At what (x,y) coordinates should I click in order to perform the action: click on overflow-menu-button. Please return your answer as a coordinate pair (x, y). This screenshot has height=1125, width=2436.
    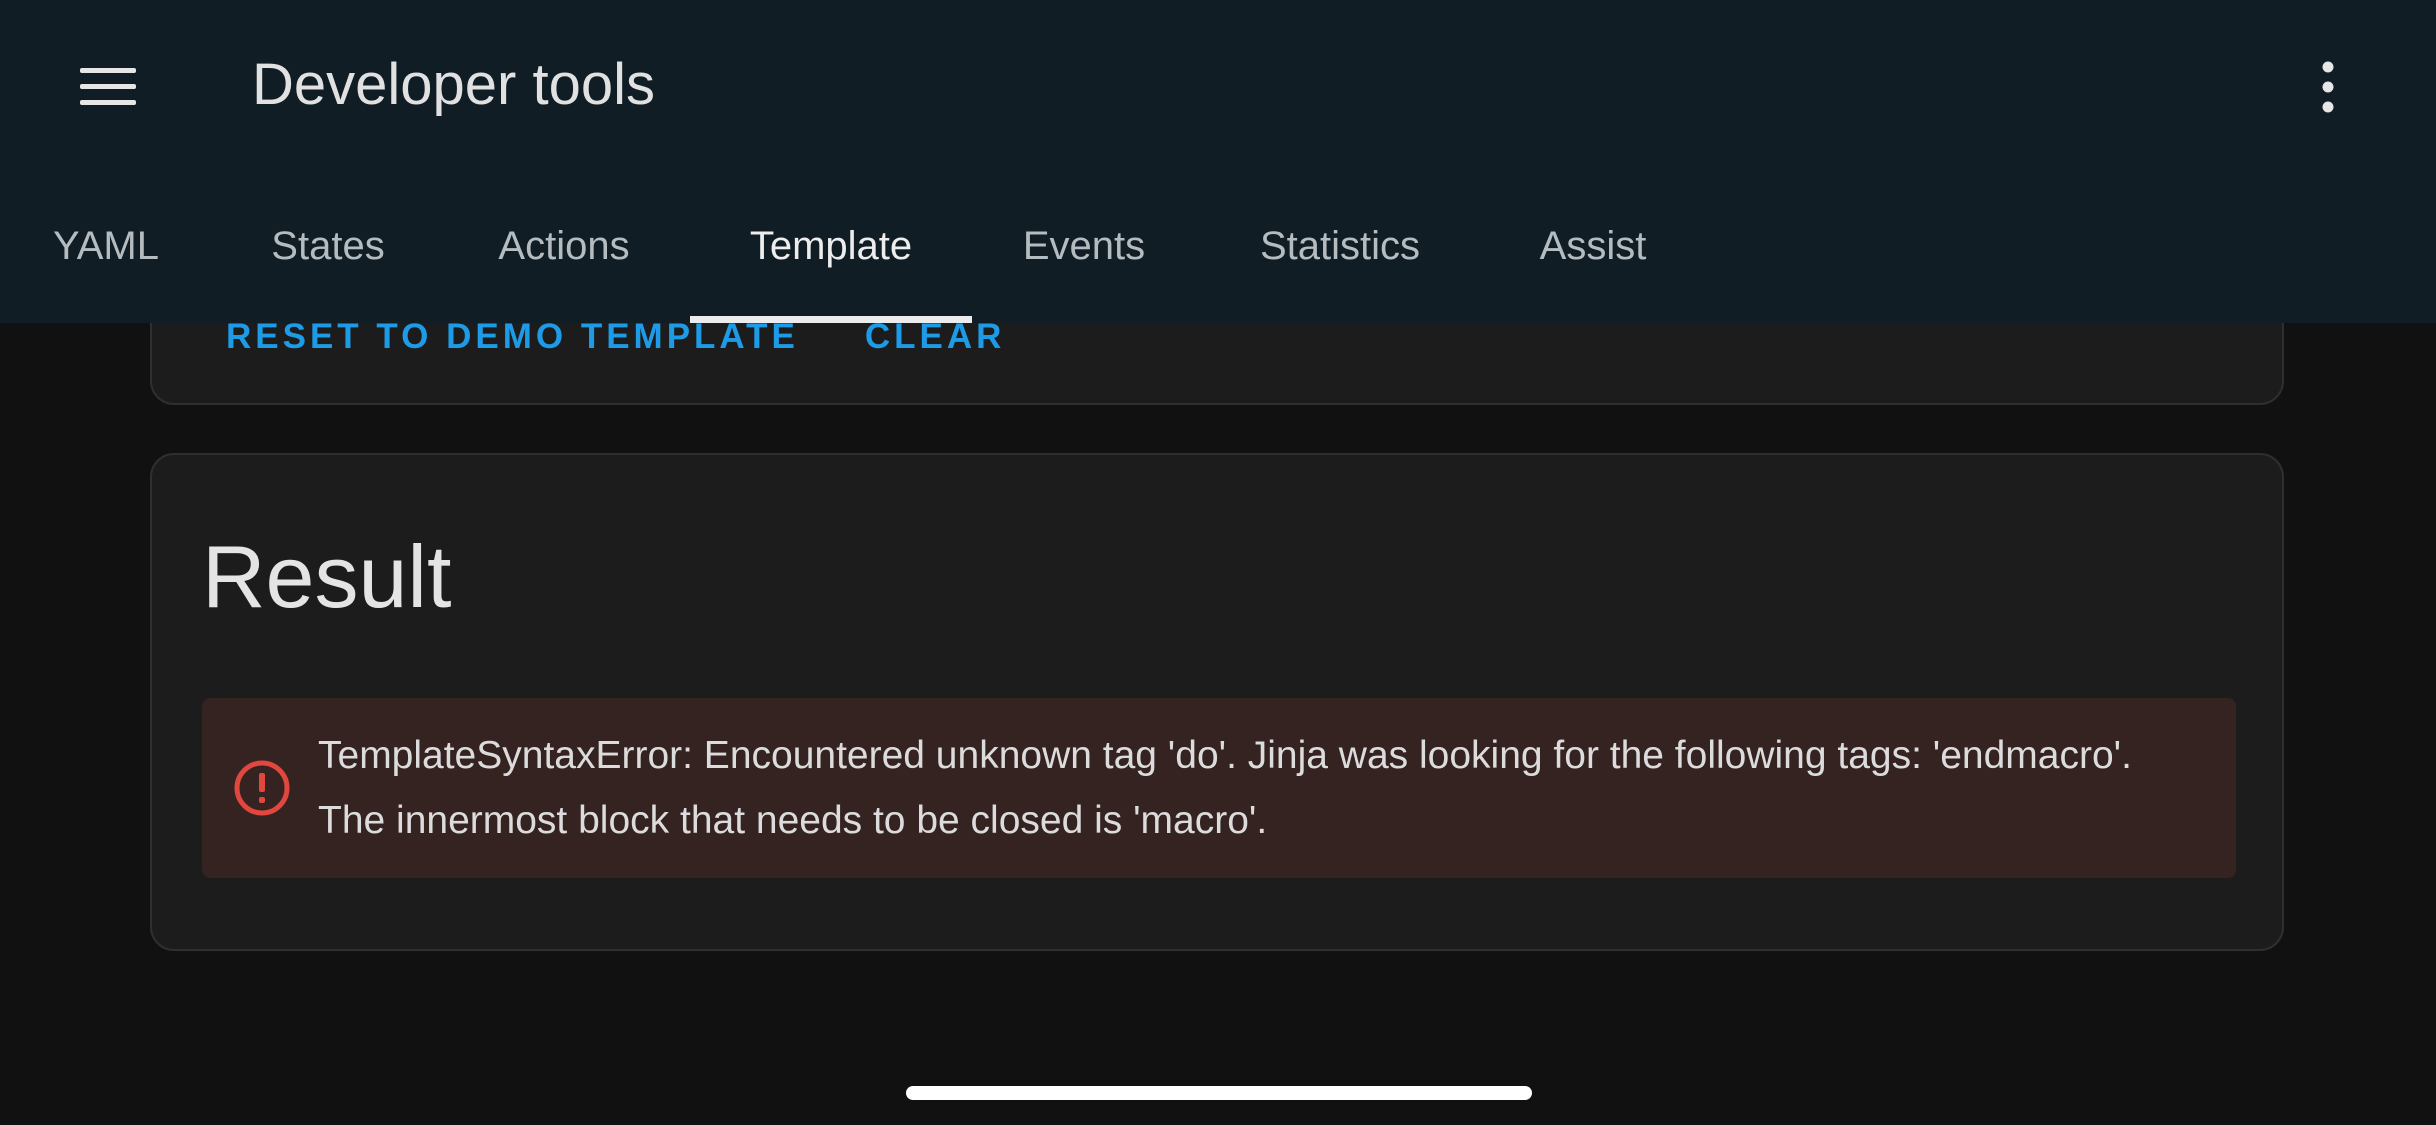
    Looking at the image, I should click on (2328, 87).